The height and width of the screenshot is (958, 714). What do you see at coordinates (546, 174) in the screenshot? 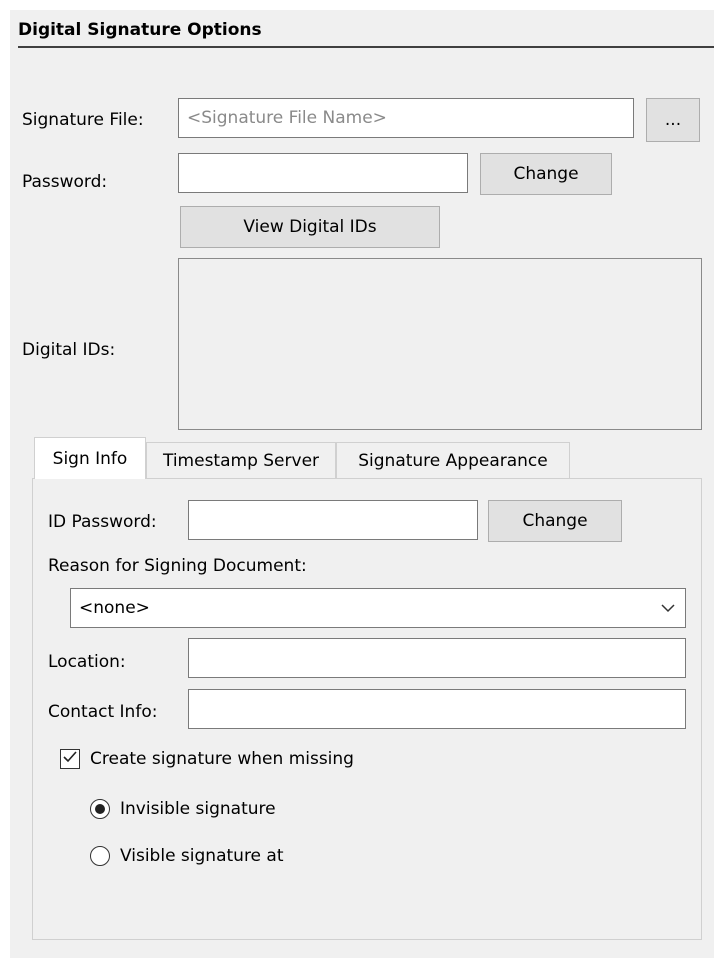
I see `password-change-button: Change` at bounding box center [546, 174].